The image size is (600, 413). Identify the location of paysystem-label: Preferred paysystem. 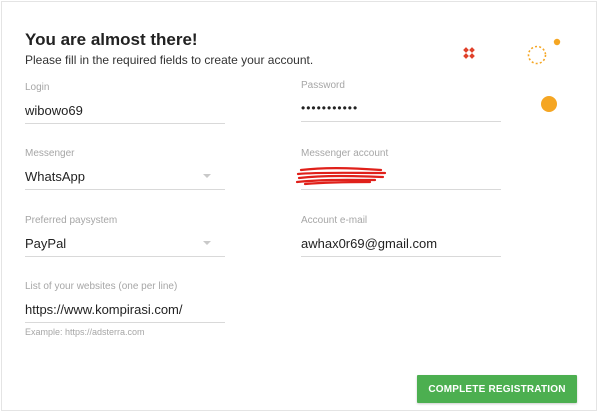
(71, 220).